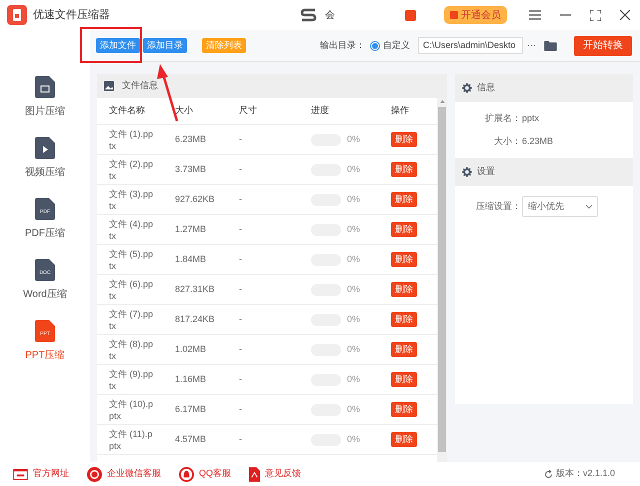  I want to click on sidebar-item: 图片压缩, so click(45, 97).